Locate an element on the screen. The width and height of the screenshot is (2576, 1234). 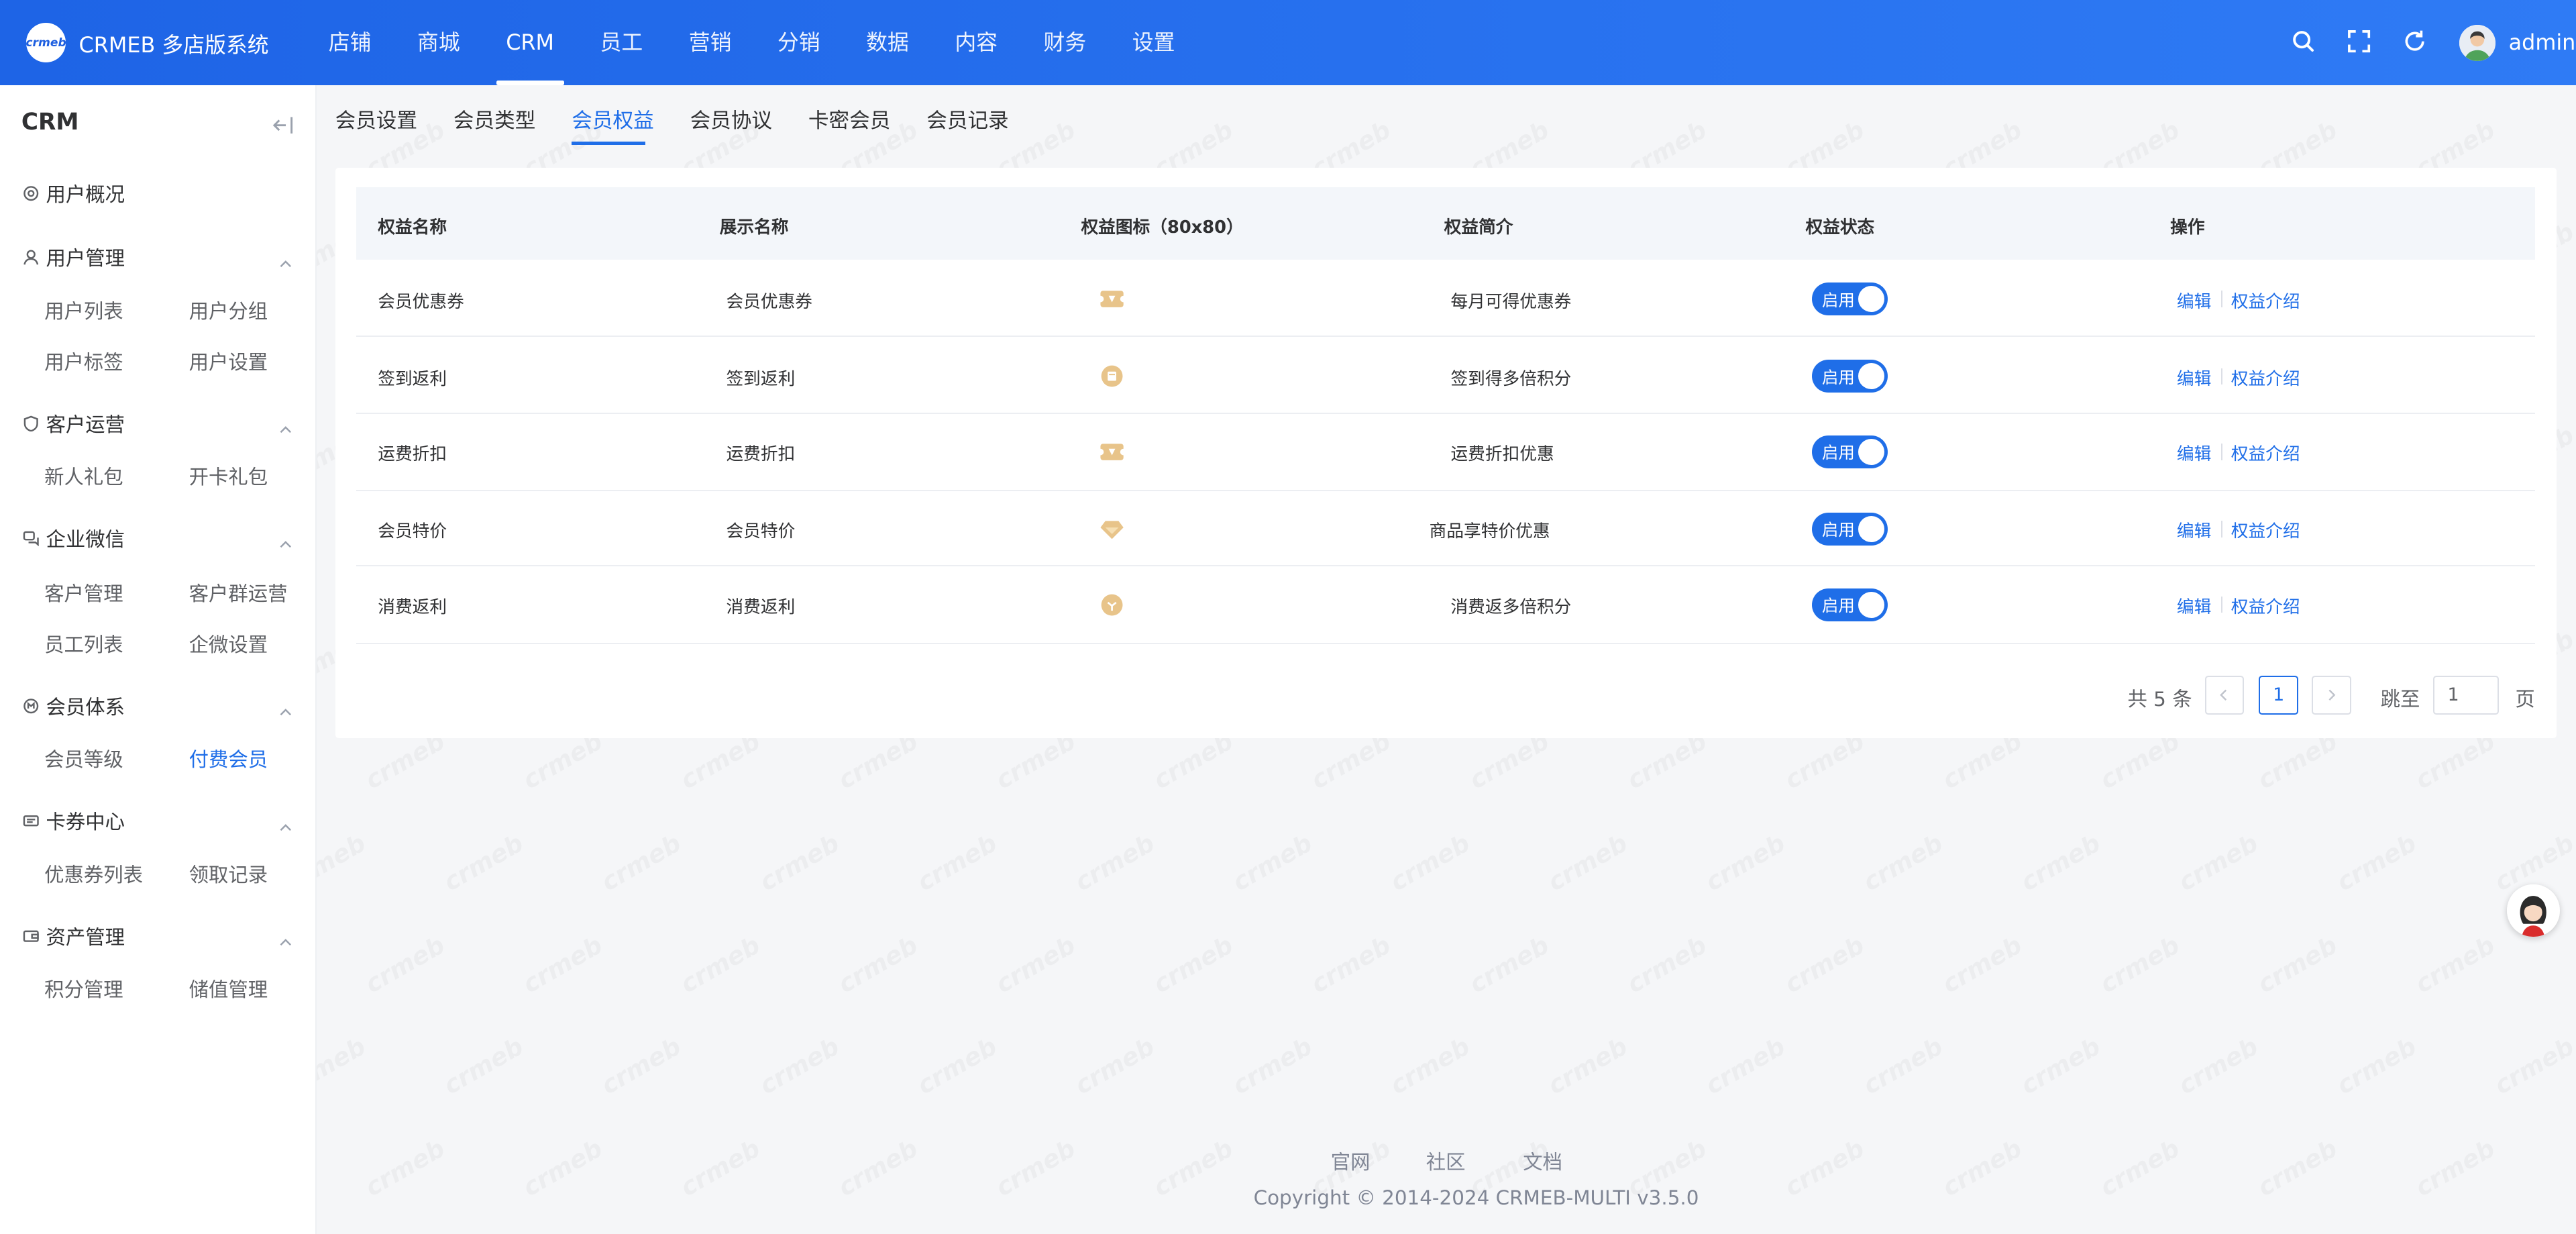
sidebar-item-stored-value-management: 储值管理 is located at coordinates (228, 988).